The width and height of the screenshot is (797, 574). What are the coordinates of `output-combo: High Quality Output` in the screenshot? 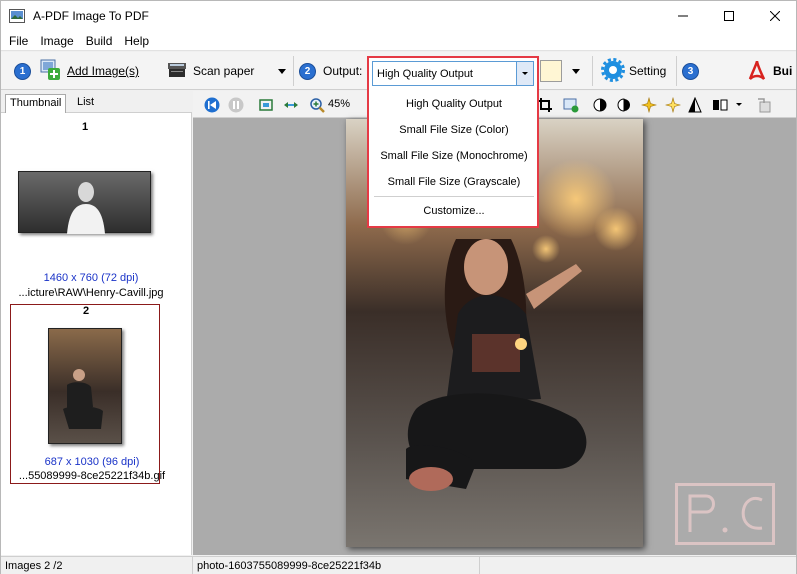 It's located at (453, 73).